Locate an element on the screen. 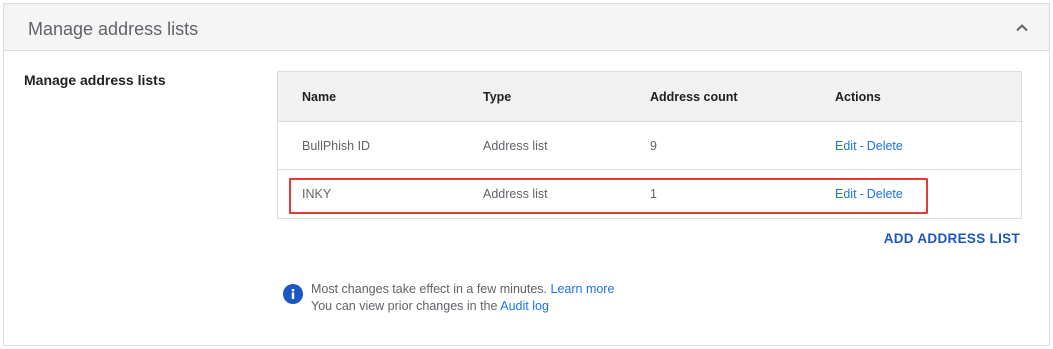 This screenshot has width=1053, height=349. collapse-button is located at coordinates (1022, 28).